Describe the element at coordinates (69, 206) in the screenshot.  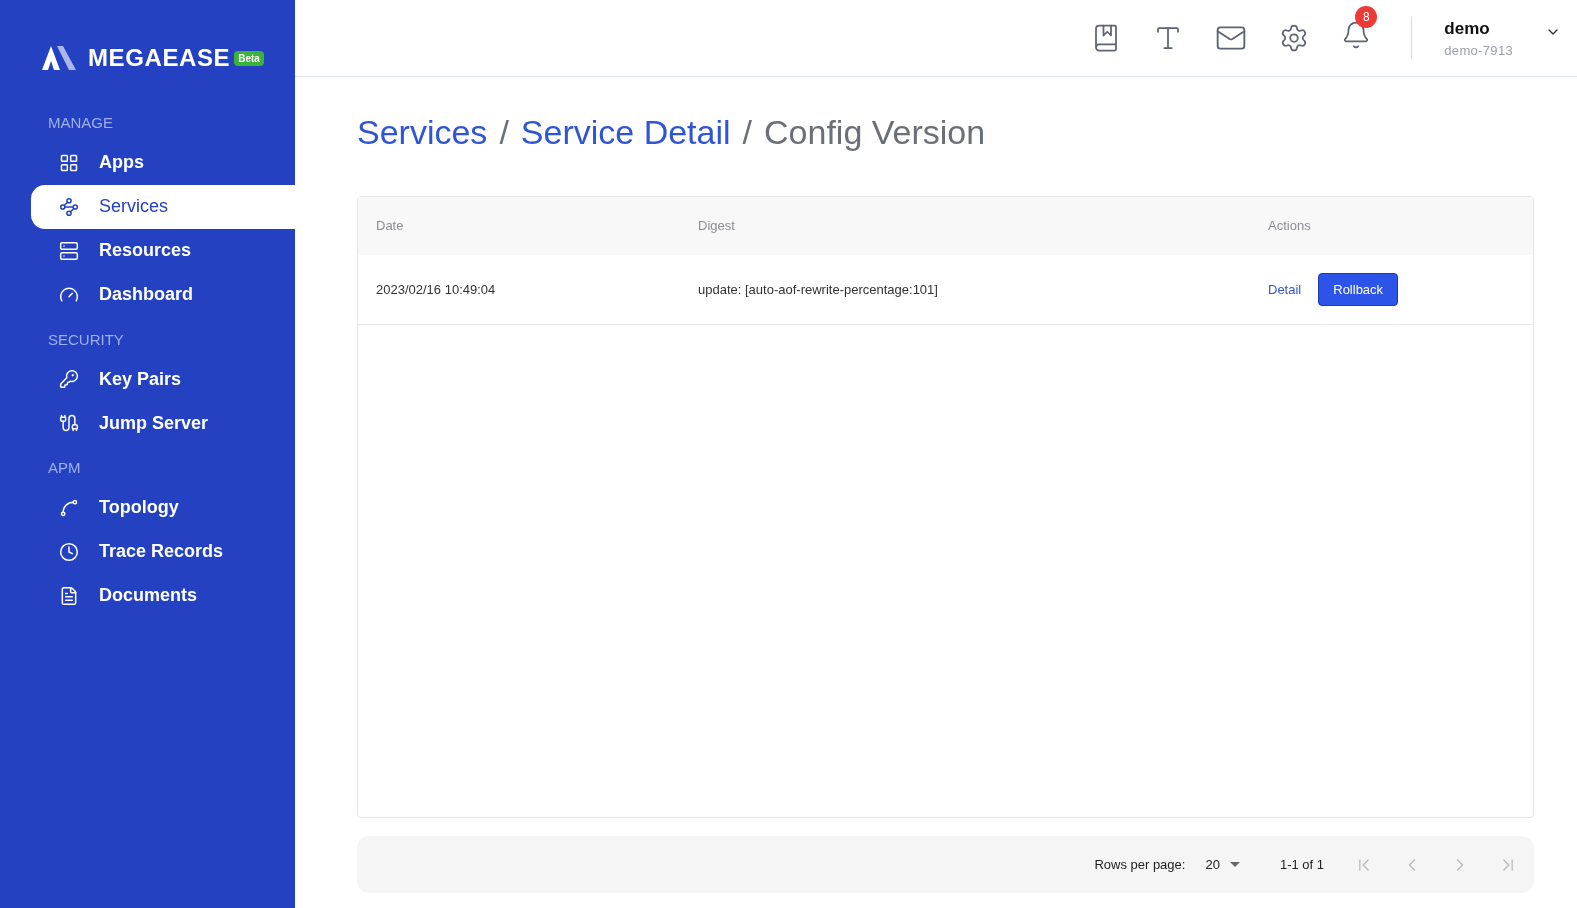
I see `nodes-icon` at that location.